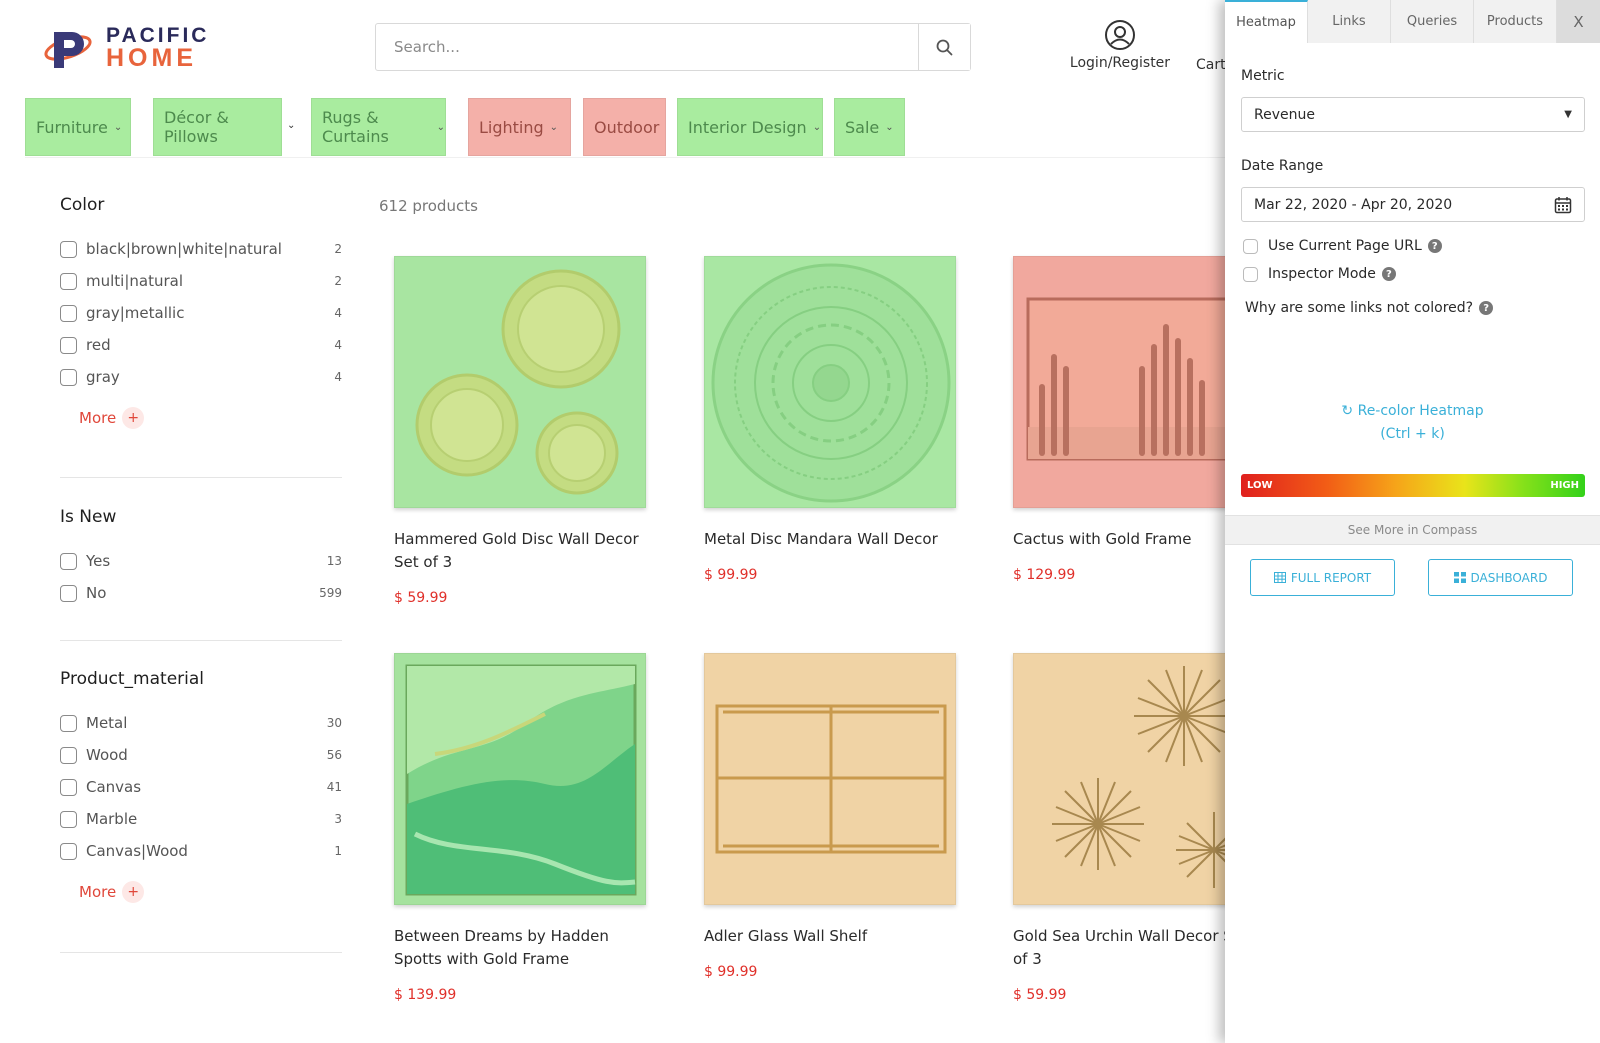 The image size is (1600, 1043). Describe the element at coordinates (103, 377) in the screenshot. I see `filter-option-label: gray` at that location.